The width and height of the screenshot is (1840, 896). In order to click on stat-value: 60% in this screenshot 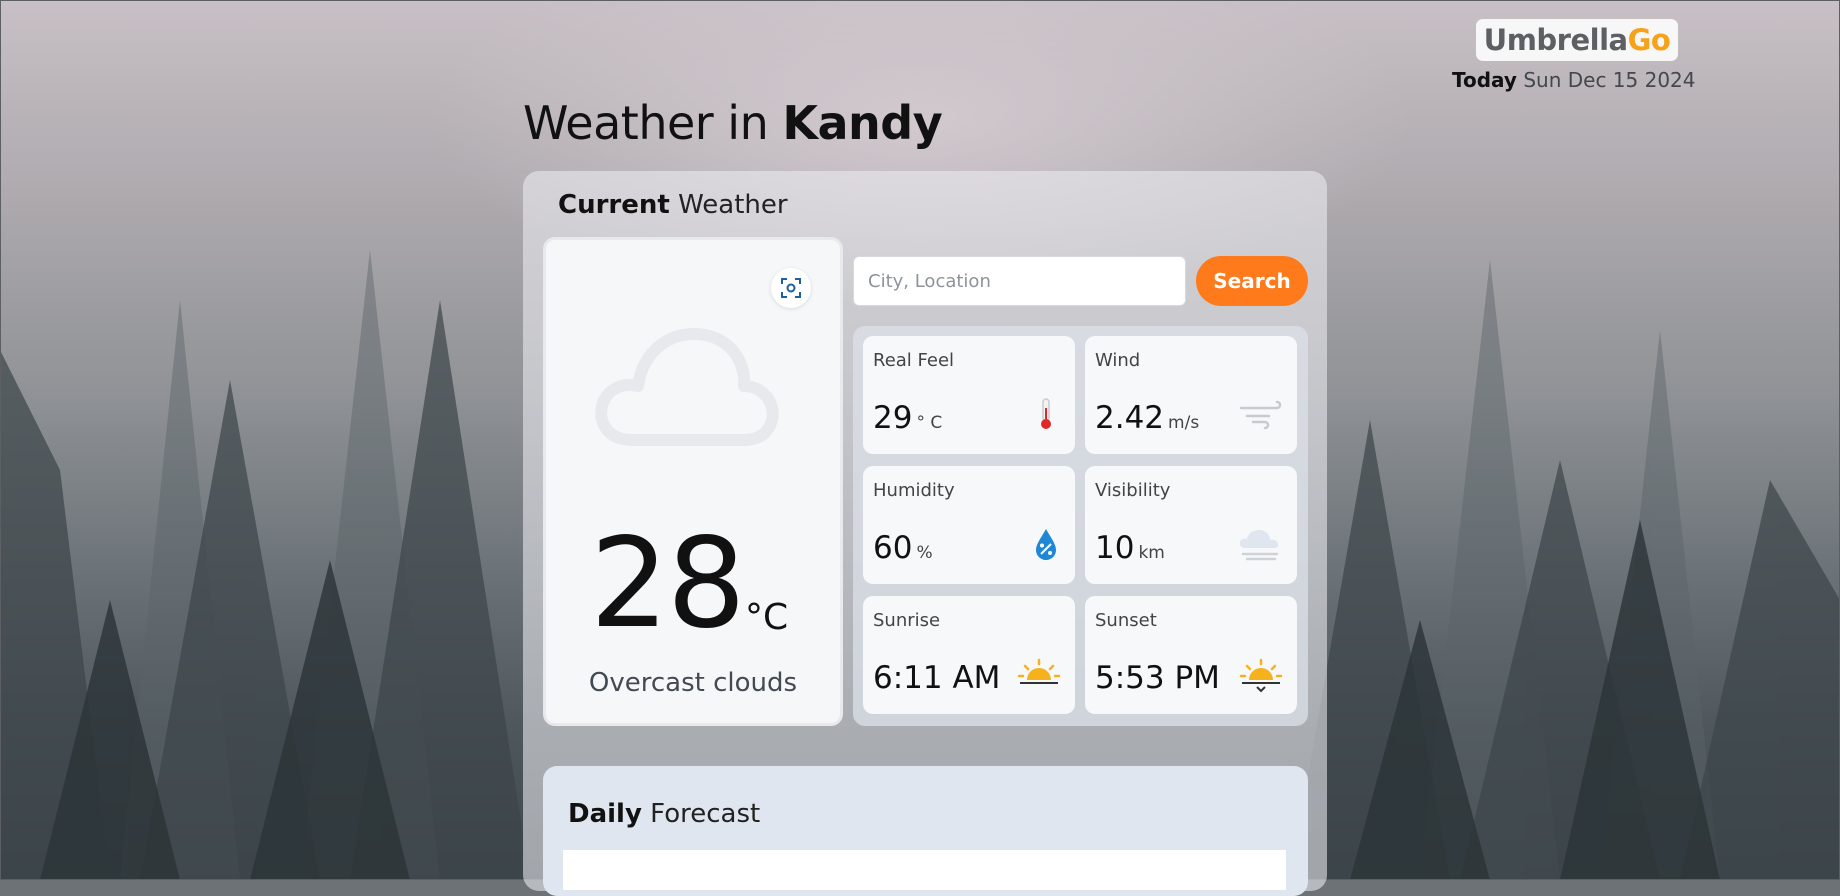, I will do `click(903, 548)`.